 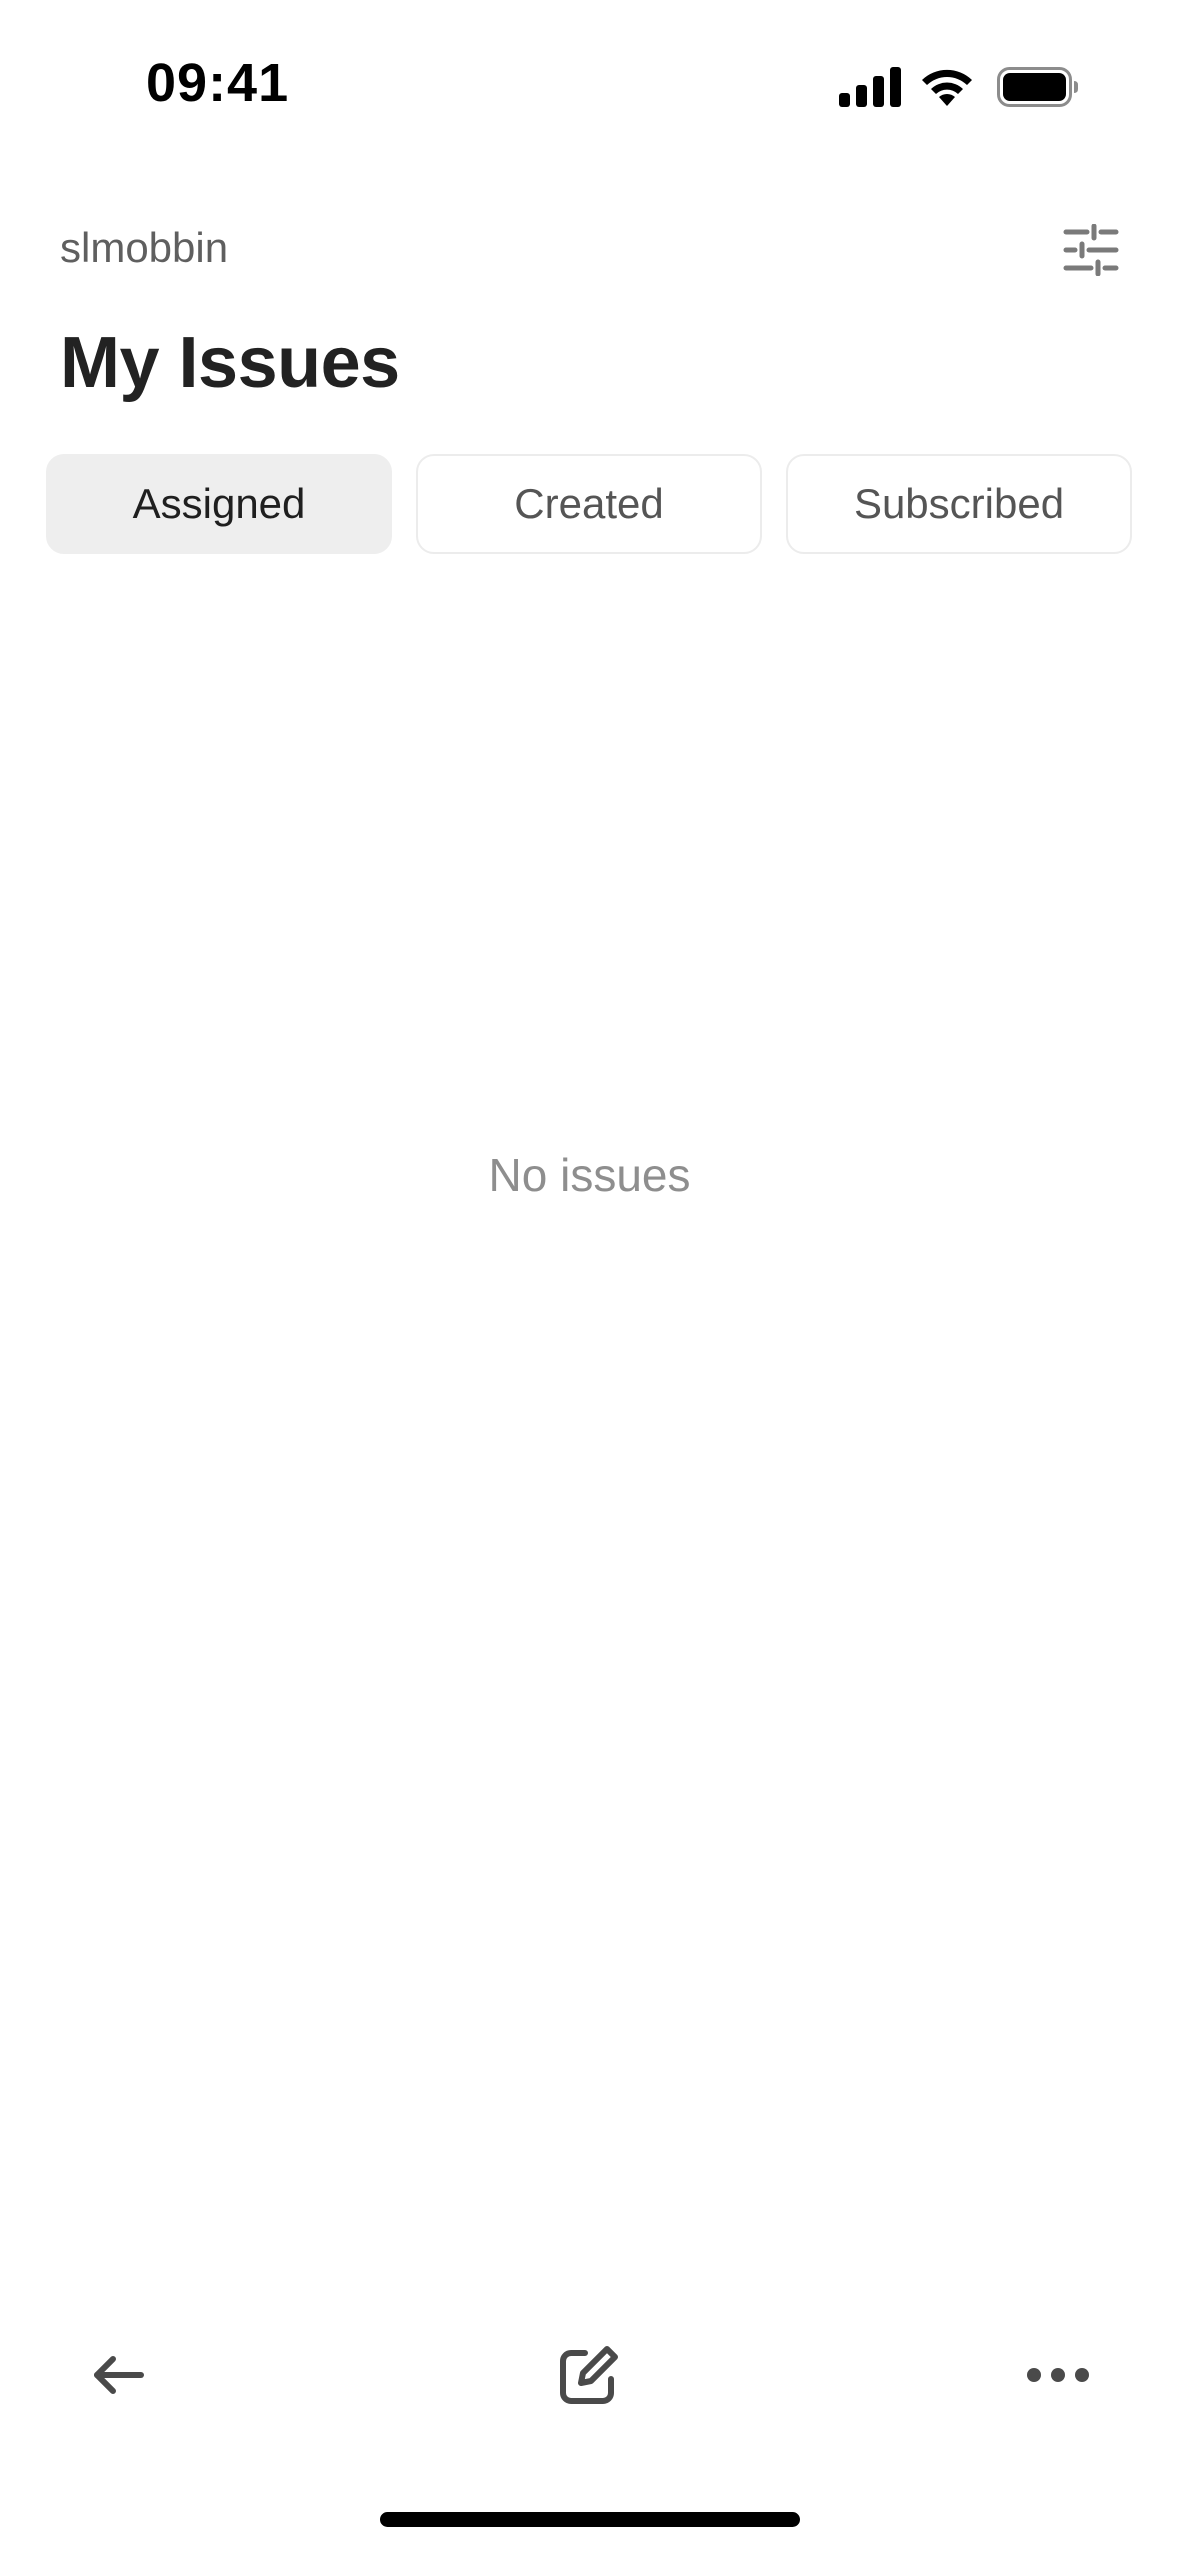 What do you see at coordinates (230, 363) in the screenshot?
I see `page-title: My Issues` at bounding box center [230, 363].